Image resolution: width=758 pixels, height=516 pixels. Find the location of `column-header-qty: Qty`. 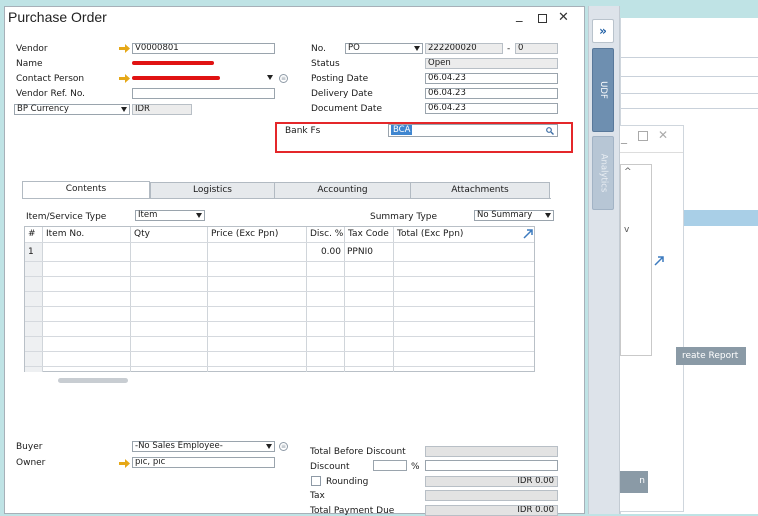

column-header-qty: Qty is located at coordinates (169, 234).